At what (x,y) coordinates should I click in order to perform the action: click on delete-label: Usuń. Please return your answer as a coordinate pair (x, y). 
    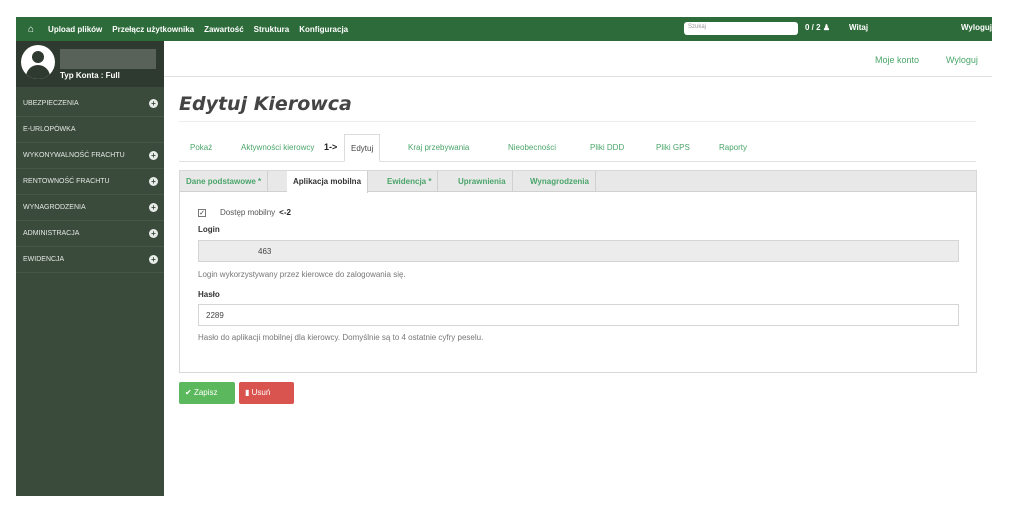
    Looking at the image, I should click on (261, 392).